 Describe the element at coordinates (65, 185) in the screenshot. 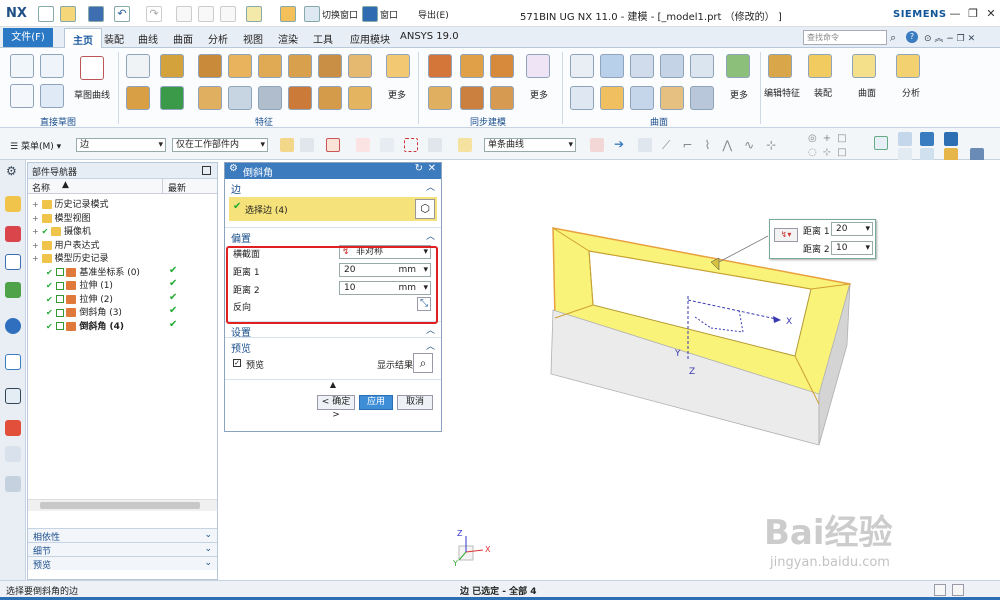

I see `sort-ascending-icon: ▲` at that location.